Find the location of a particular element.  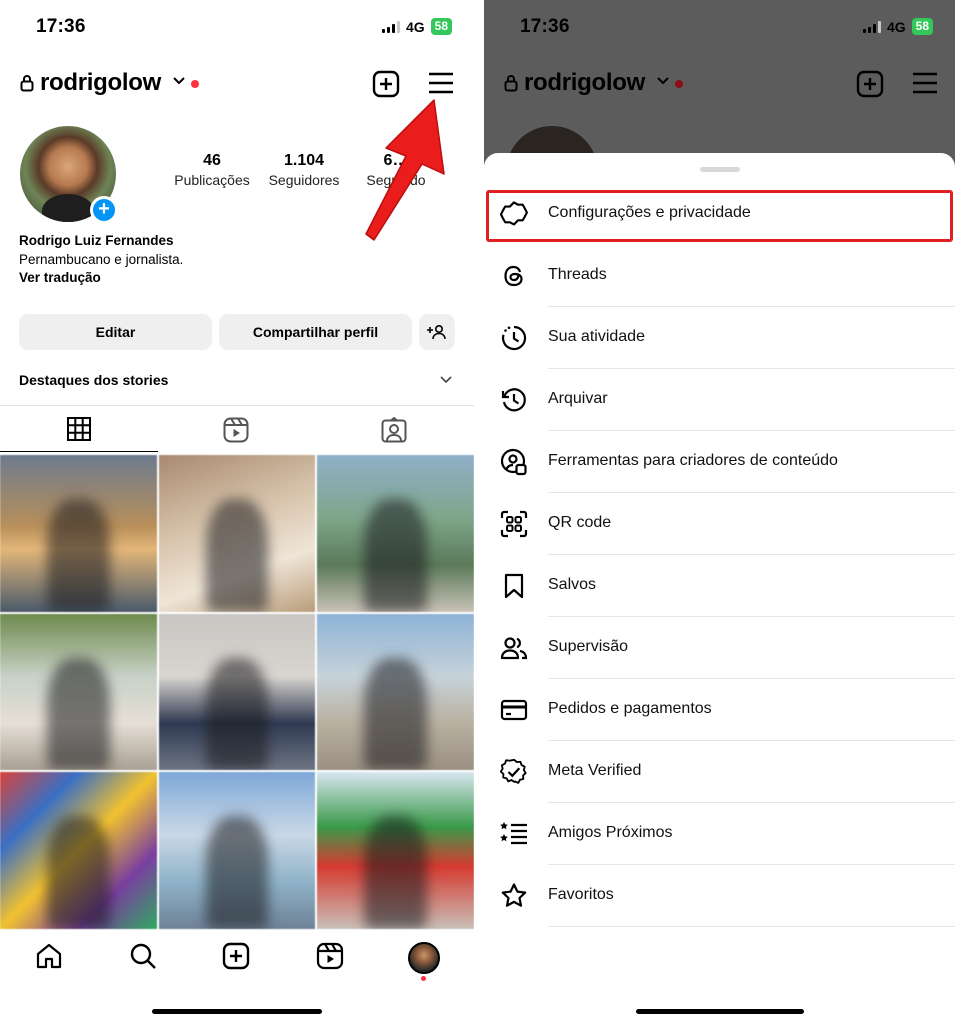

dimmed-profile-background: 17:36 4G 58 rodrigolow is located at coordinates (719, 109).